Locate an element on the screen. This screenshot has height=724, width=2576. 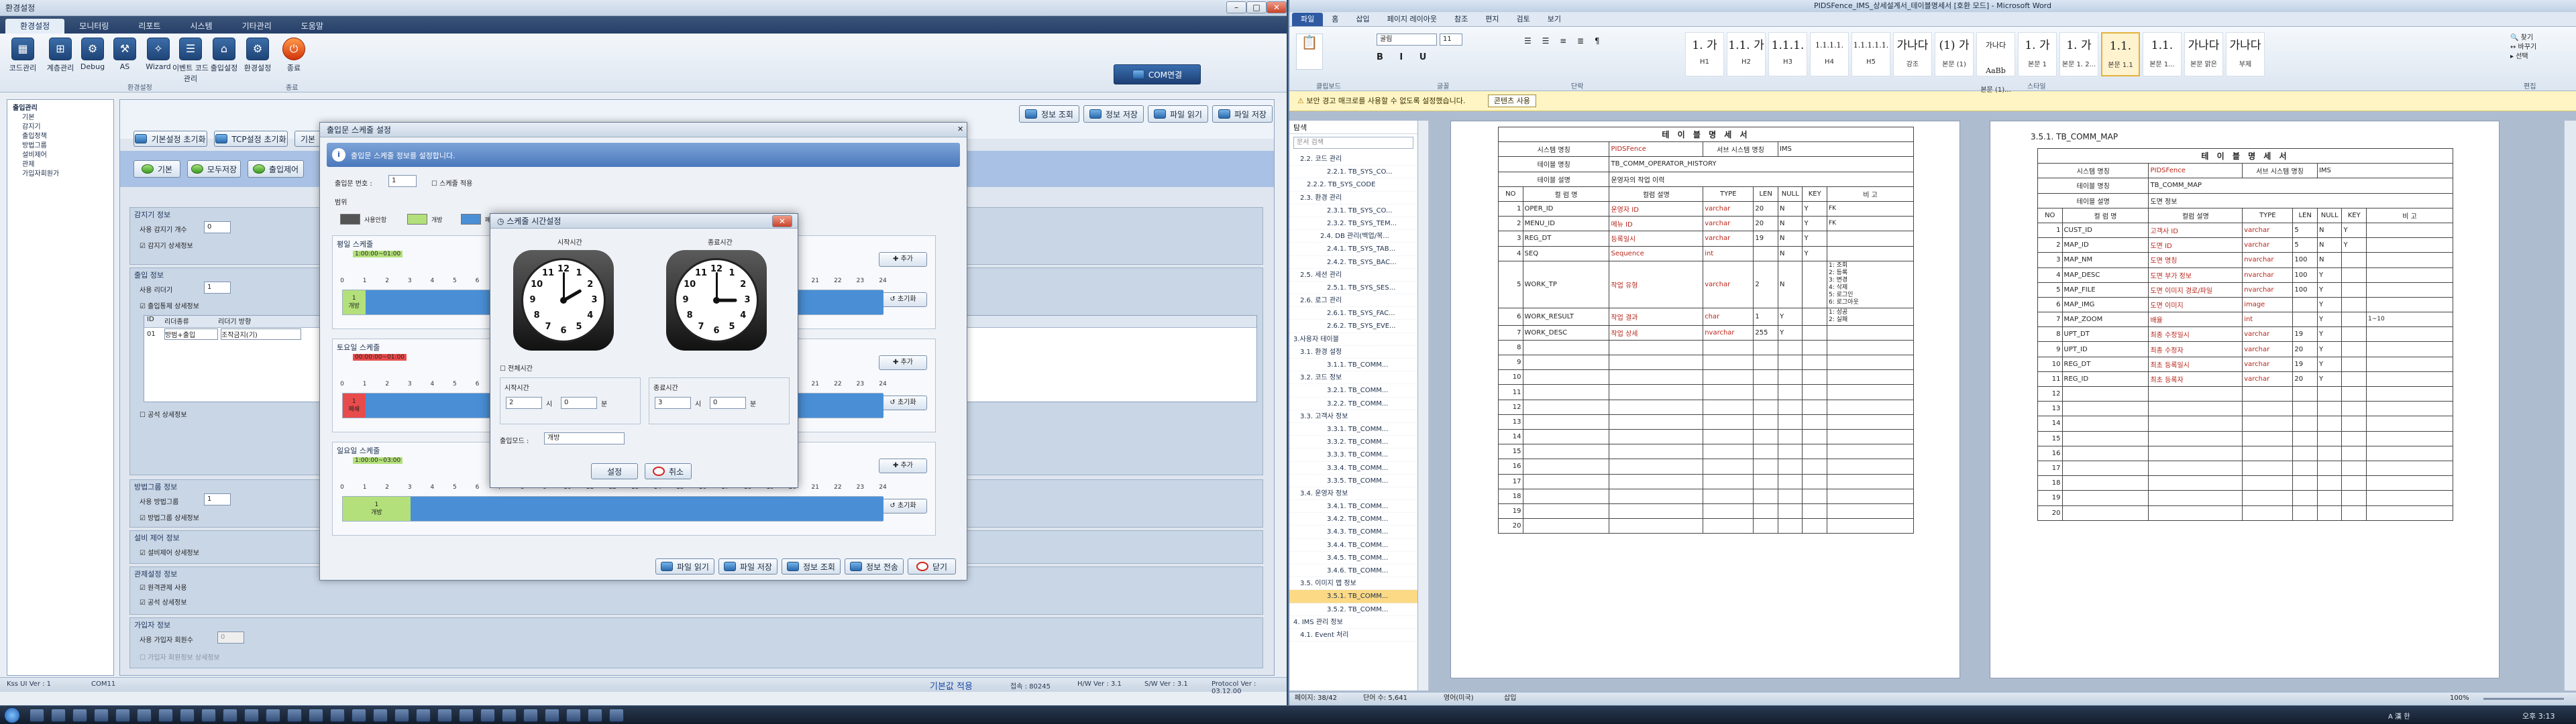
nav-item: 3.3. 고객사 정보 is located at coordinates (1353, 416).